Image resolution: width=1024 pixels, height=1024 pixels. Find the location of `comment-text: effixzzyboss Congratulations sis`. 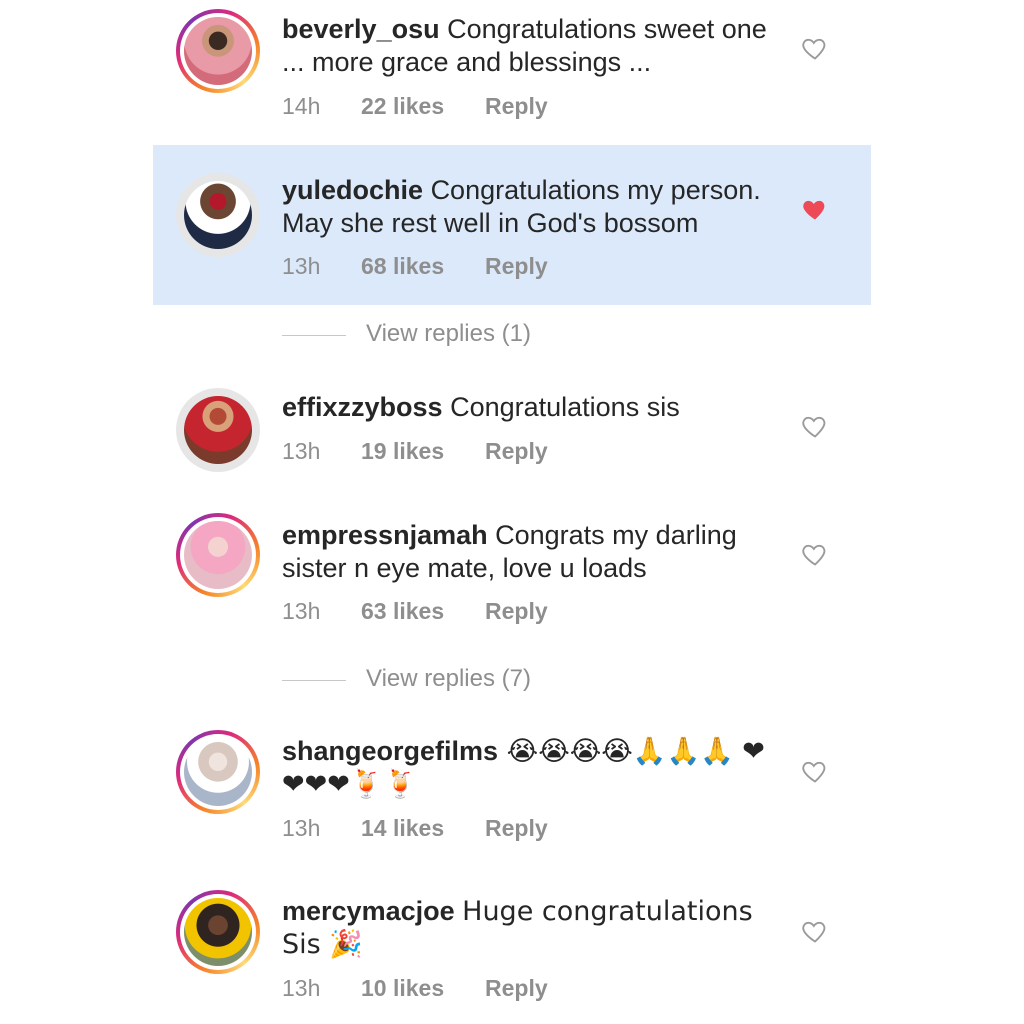

comment-text: effixzzyboss Congratulations sis is located at coordinates (532, 407).